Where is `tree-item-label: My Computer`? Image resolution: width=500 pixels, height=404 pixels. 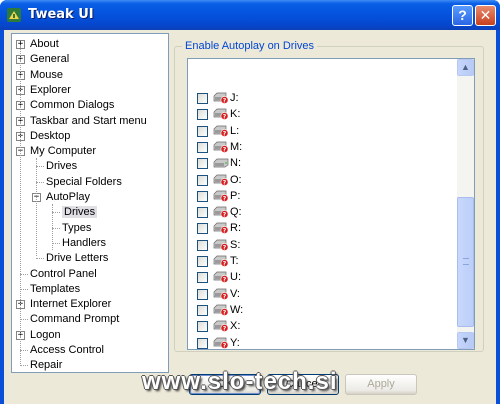
tree-item-label: My Computer is located at coordinates (63, 151).